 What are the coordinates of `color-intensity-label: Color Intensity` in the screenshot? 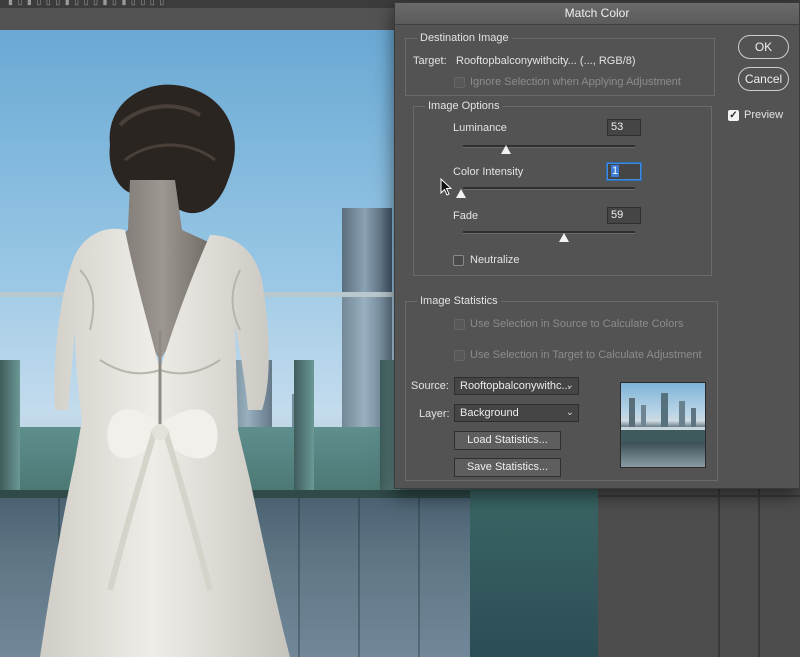 It's located at (488, 172).